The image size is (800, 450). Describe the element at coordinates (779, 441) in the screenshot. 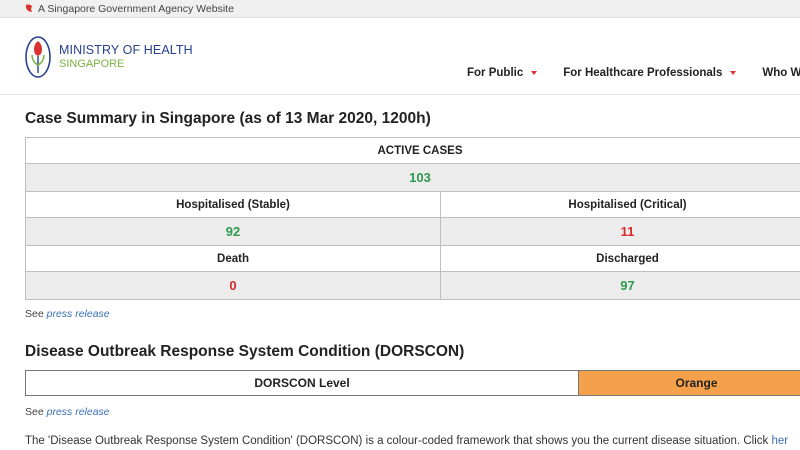

I see `click-here-link: her` at that location.